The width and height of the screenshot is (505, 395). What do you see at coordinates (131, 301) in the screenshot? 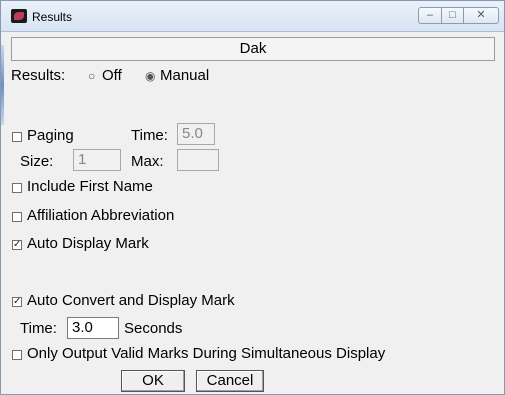
I see `auto-convert-label: Auto Convert and Display Mark` at bounding box center [131, 301].